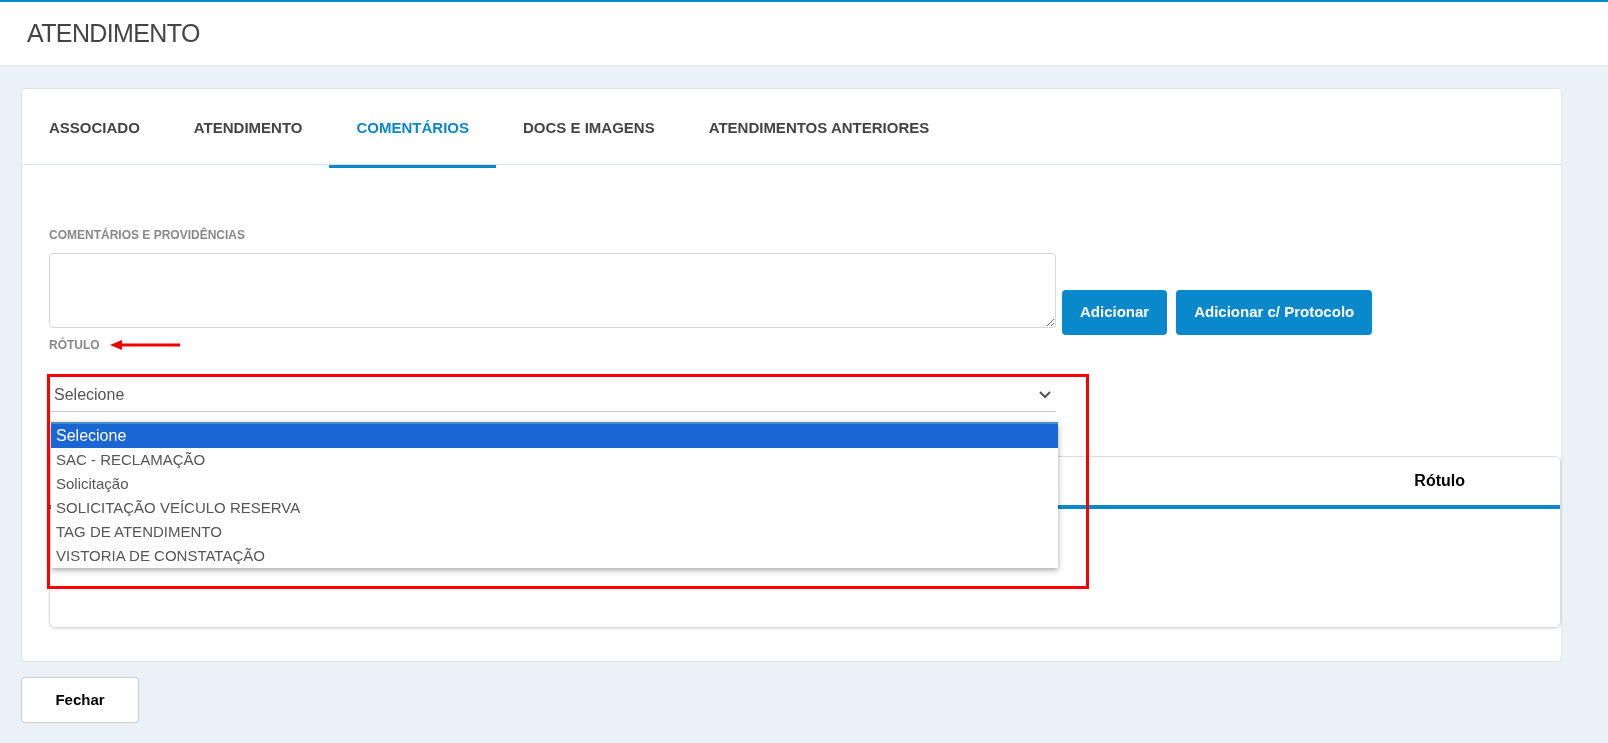 This screenshot has height=743, width=1608. I want to click on dropdown-option: SAC - RECLAMAÇÃO, so click(554, 460).